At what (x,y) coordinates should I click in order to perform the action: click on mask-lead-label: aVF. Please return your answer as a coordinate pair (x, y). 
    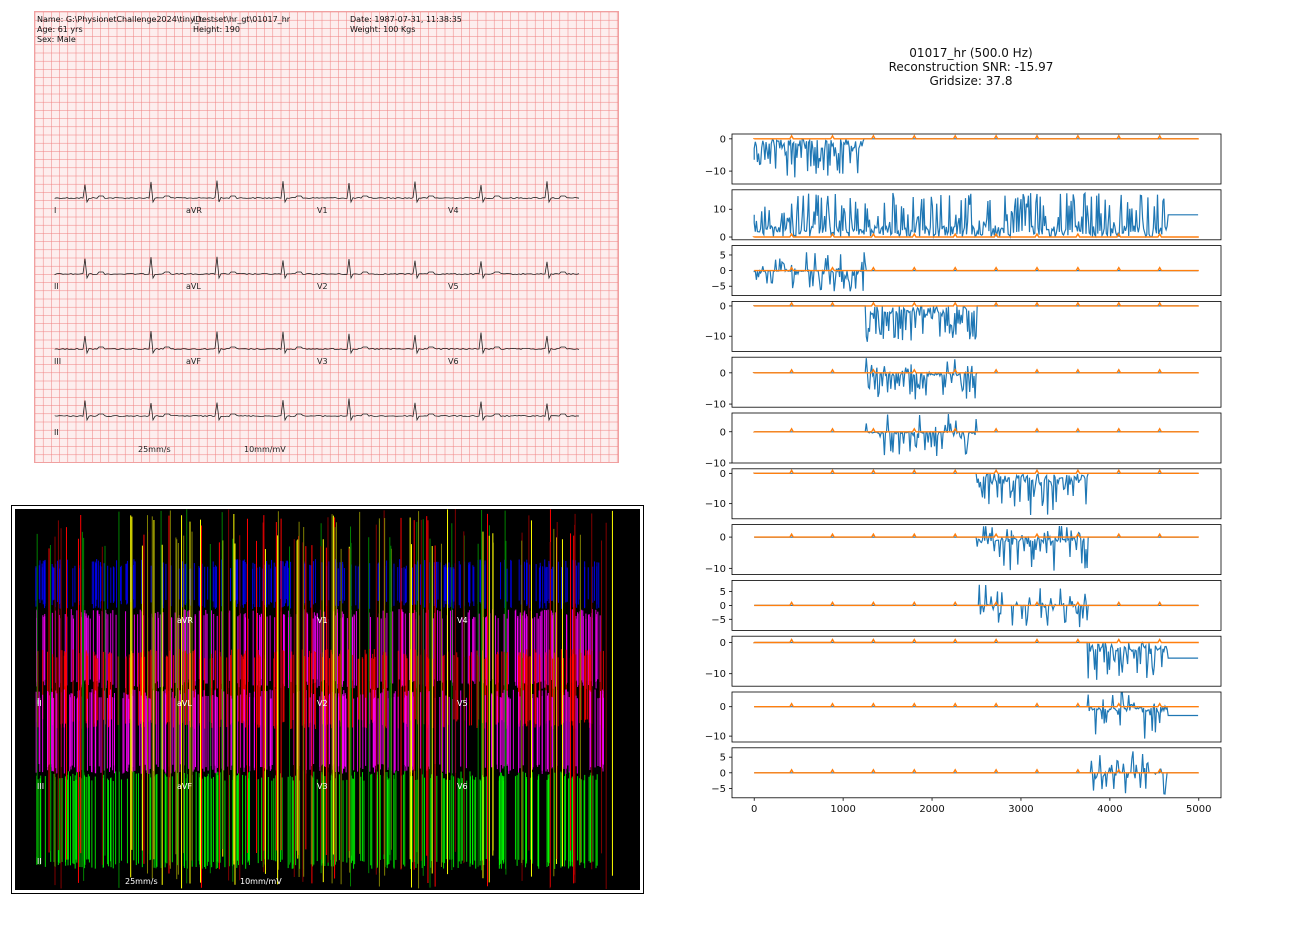
    Looking at the image, I should click on (184, 786).